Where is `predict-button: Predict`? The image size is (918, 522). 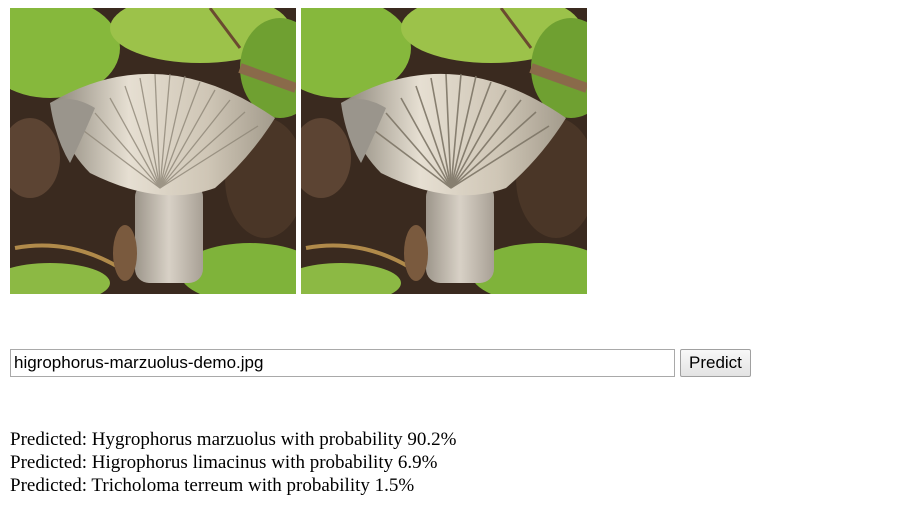 predict-button: Predict is located at coordinates (715, 363).